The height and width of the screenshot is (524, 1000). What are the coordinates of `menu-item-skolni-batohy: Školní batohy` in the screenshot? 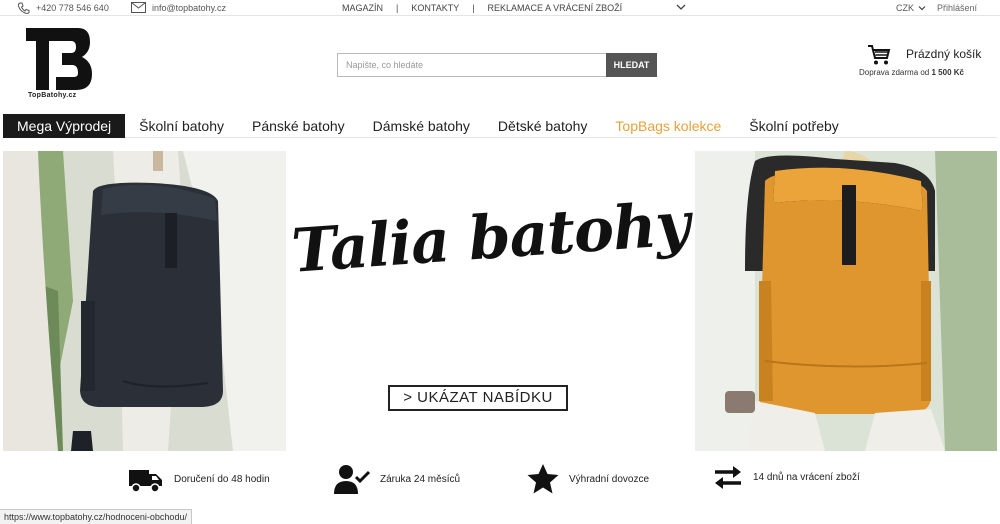 It's located at (181, 126).